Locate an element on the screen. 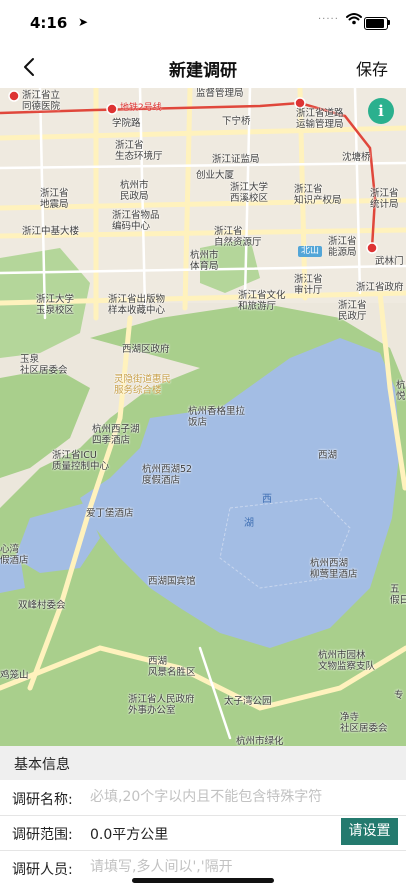  map-label: 武林门 is located at coordinates (389, 261).